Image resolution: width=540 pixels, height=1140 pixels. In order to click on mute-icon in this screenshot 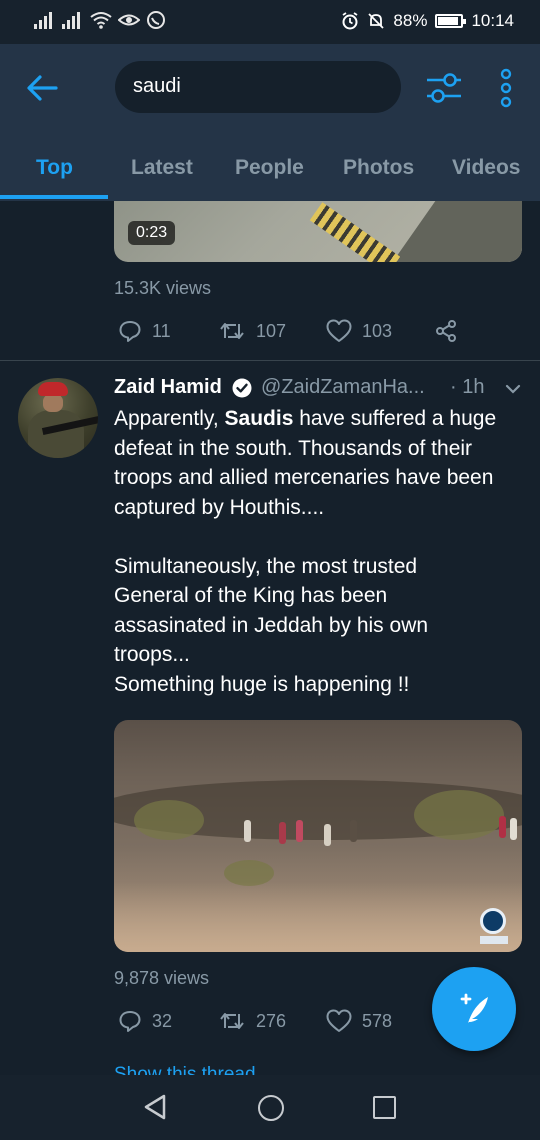, I will do `click(376, 21)`.